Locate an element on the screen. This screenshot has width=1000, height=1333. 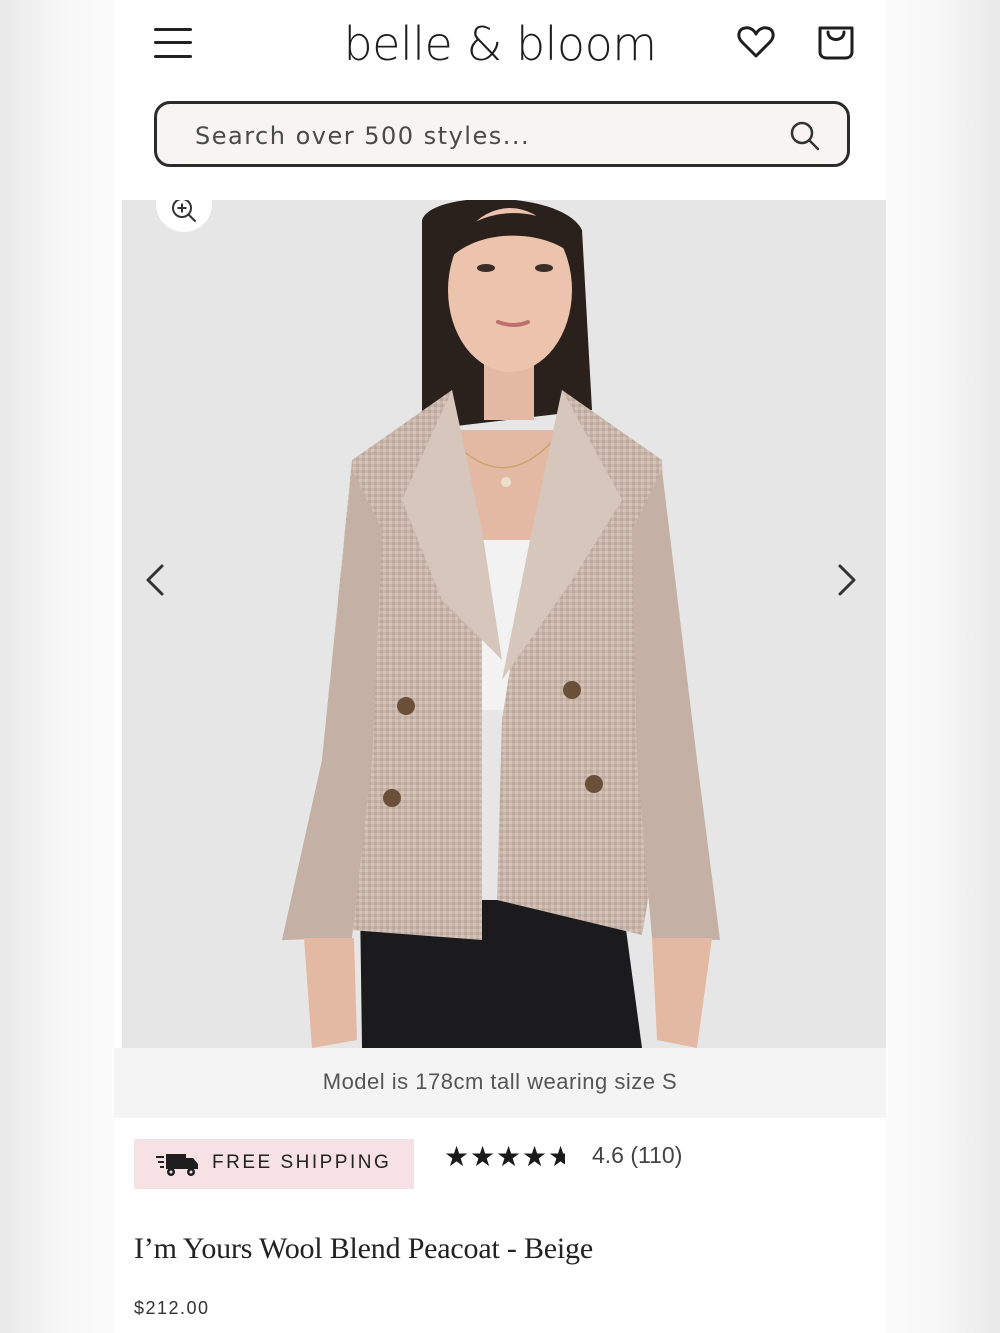
heart-icon is located at coordinates (756, 42).